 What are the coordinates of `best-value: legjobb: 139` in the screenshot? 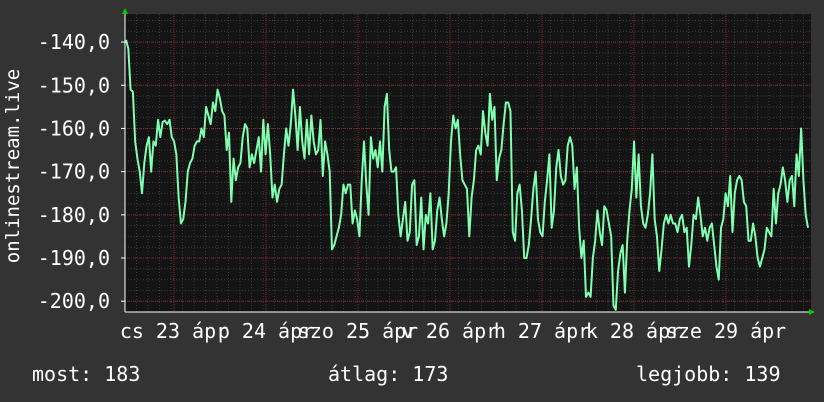 It's located at (708, 374).